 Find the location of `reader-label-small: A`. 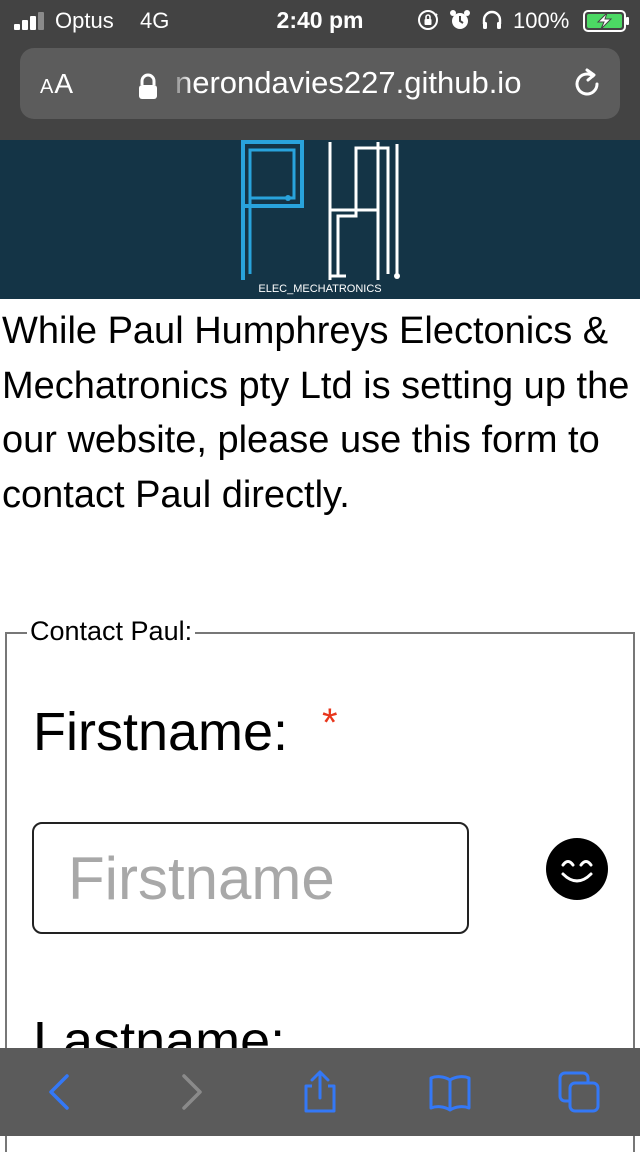

reader-label-small: A is located at coordinates (47, 87).